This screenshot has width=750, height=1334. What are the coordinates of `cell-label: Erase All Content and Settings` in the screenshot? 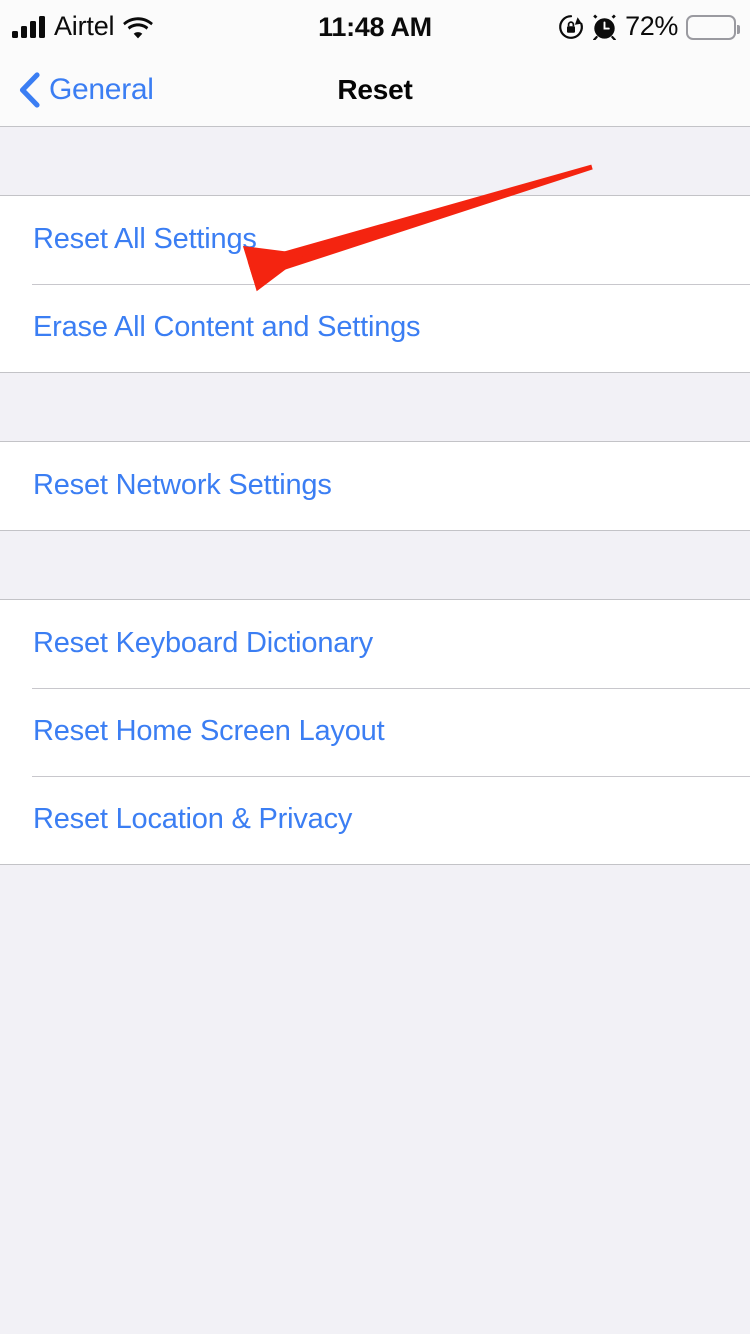 It's located at (227, 327).